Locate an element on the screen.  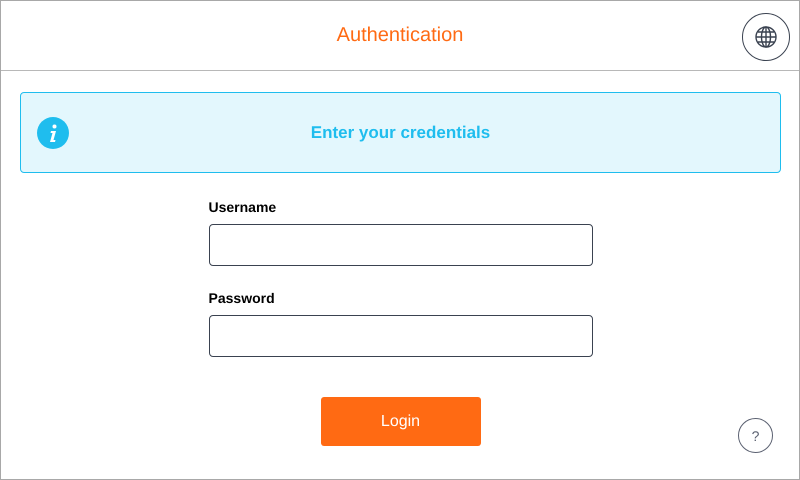
globe-icon is located at coordinates (766, 37).